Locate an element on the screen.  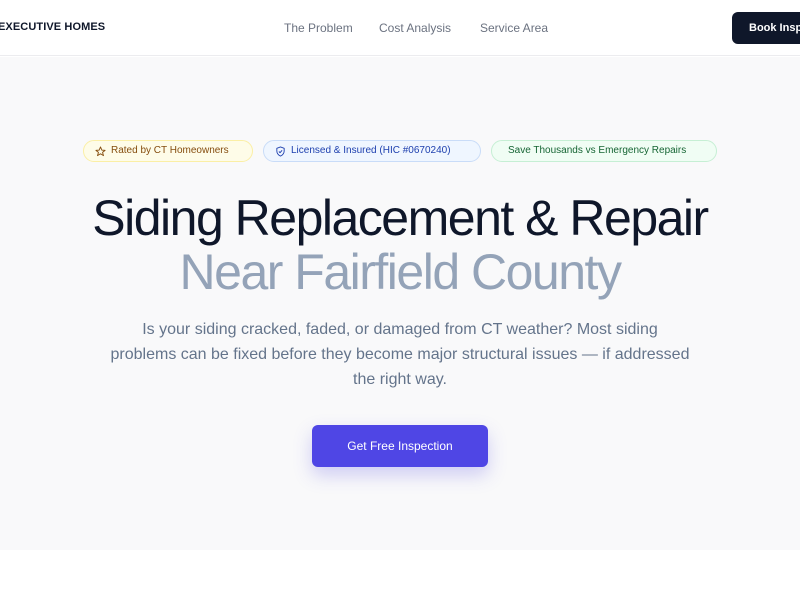
hero-title-line2: Near Fairfield County is located at coordinates (400, 272).